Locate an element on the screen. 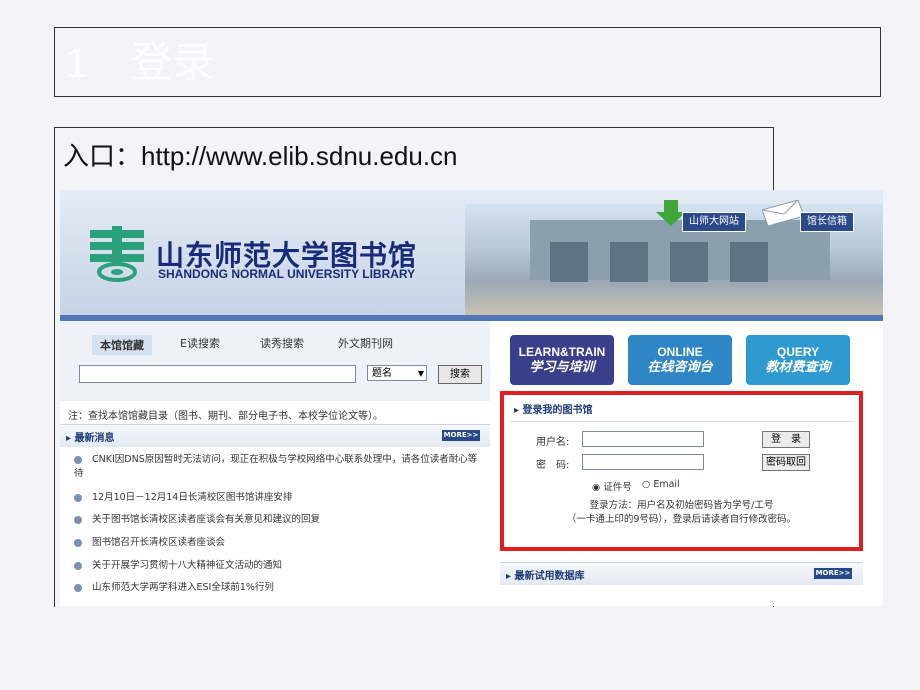  news-title: ▸ 最新消息 is located at coordinates (90, 438).